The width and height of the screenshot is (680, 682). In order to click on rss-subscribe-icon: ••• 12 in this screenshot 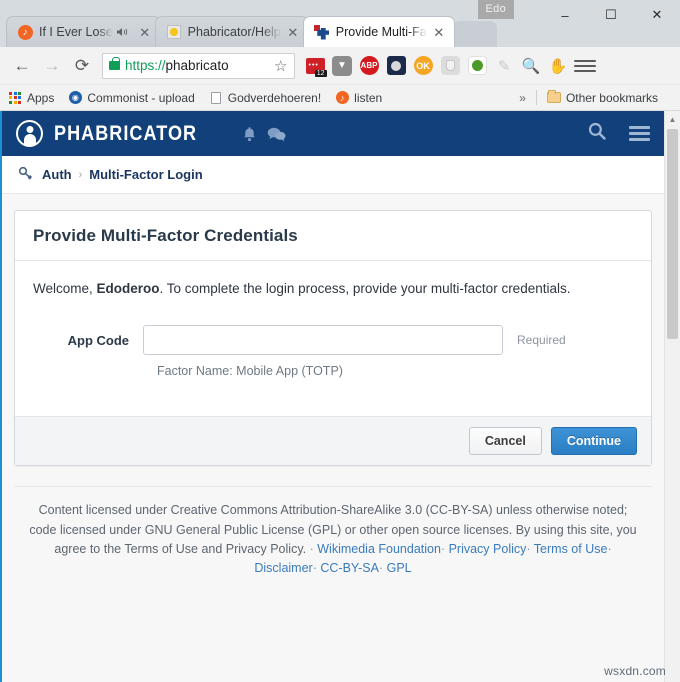, I will do `click(315, 66)`.